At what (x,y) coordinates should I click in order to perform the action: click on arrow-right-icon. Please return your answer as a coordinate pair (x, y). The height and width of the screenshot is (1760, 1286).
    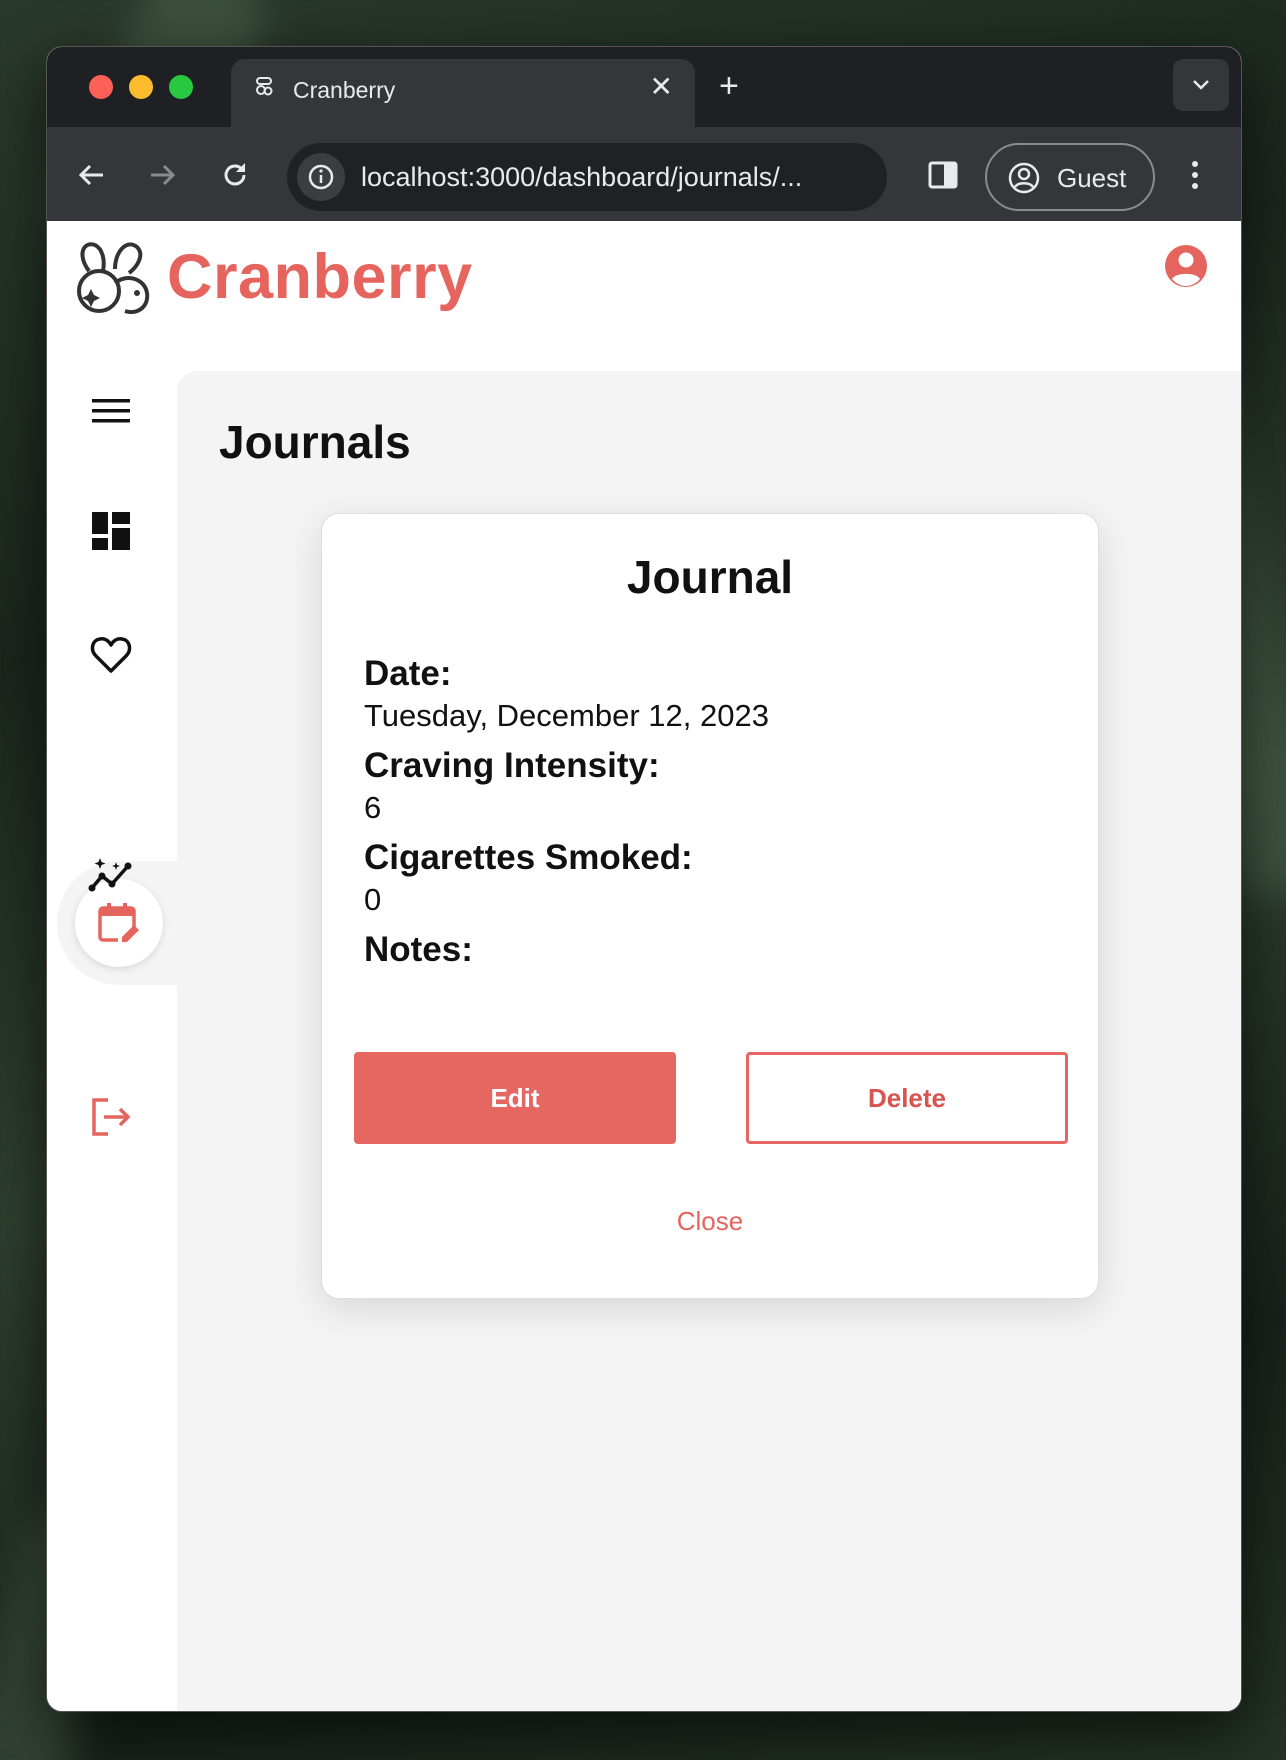
    Looking at the image, I should click on (163, 175).